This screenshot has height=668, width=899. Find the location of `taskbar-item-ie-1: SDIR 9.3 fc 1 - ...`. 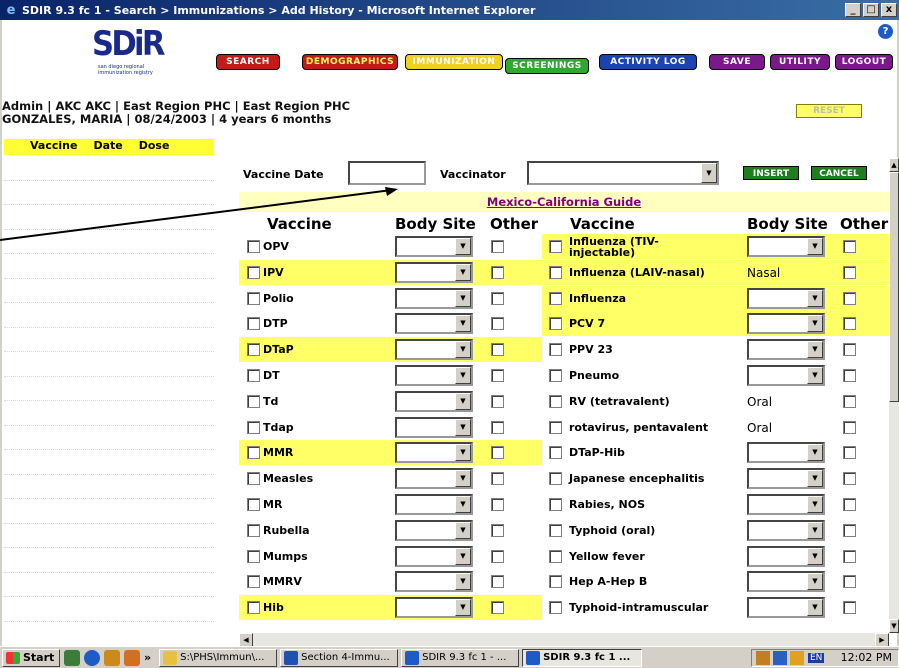

taskbar-item-ie-1: SDIR 9.3 fc 1 - ... is located at coordinates (460, 657).